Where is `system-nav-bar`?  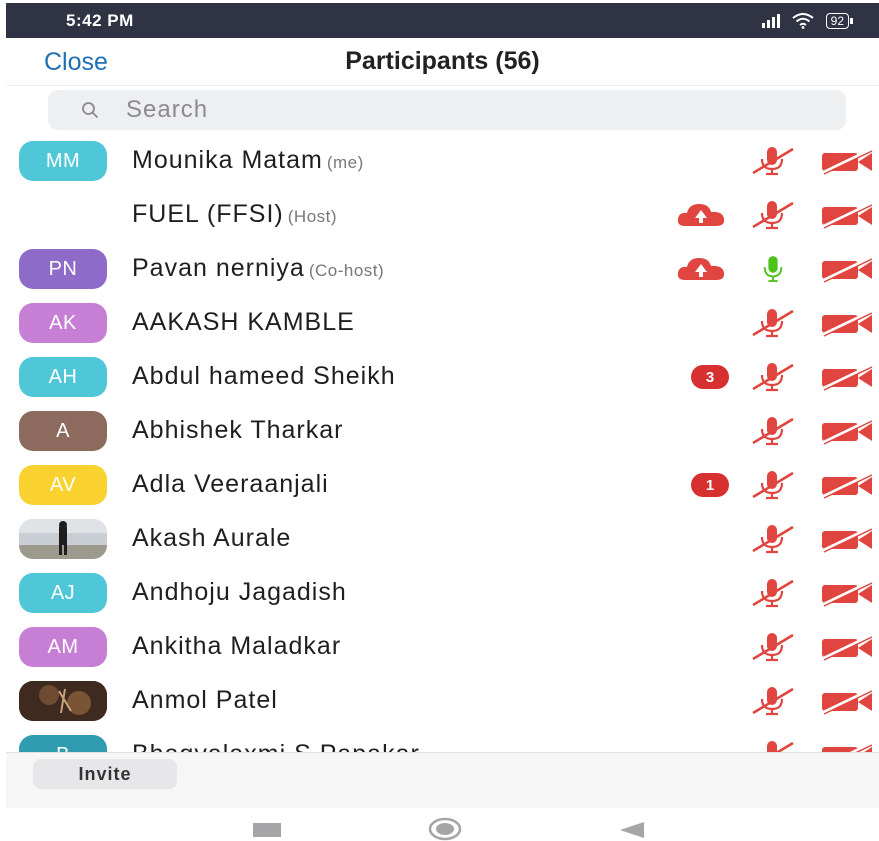
system-nav-bar is located at coordinates (442, 824).